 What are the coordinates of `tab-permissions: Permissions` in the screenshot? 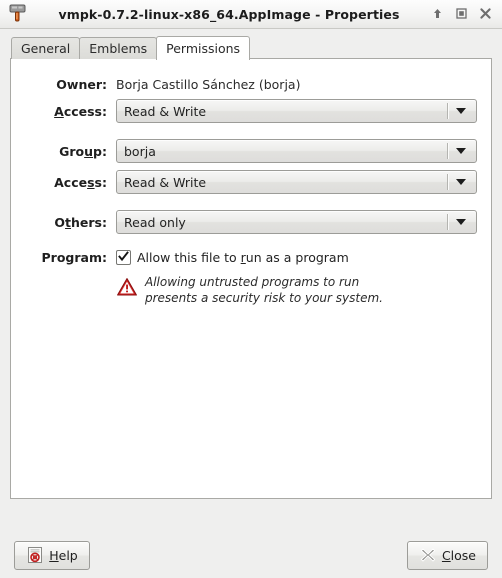 It's located at (203, 48).